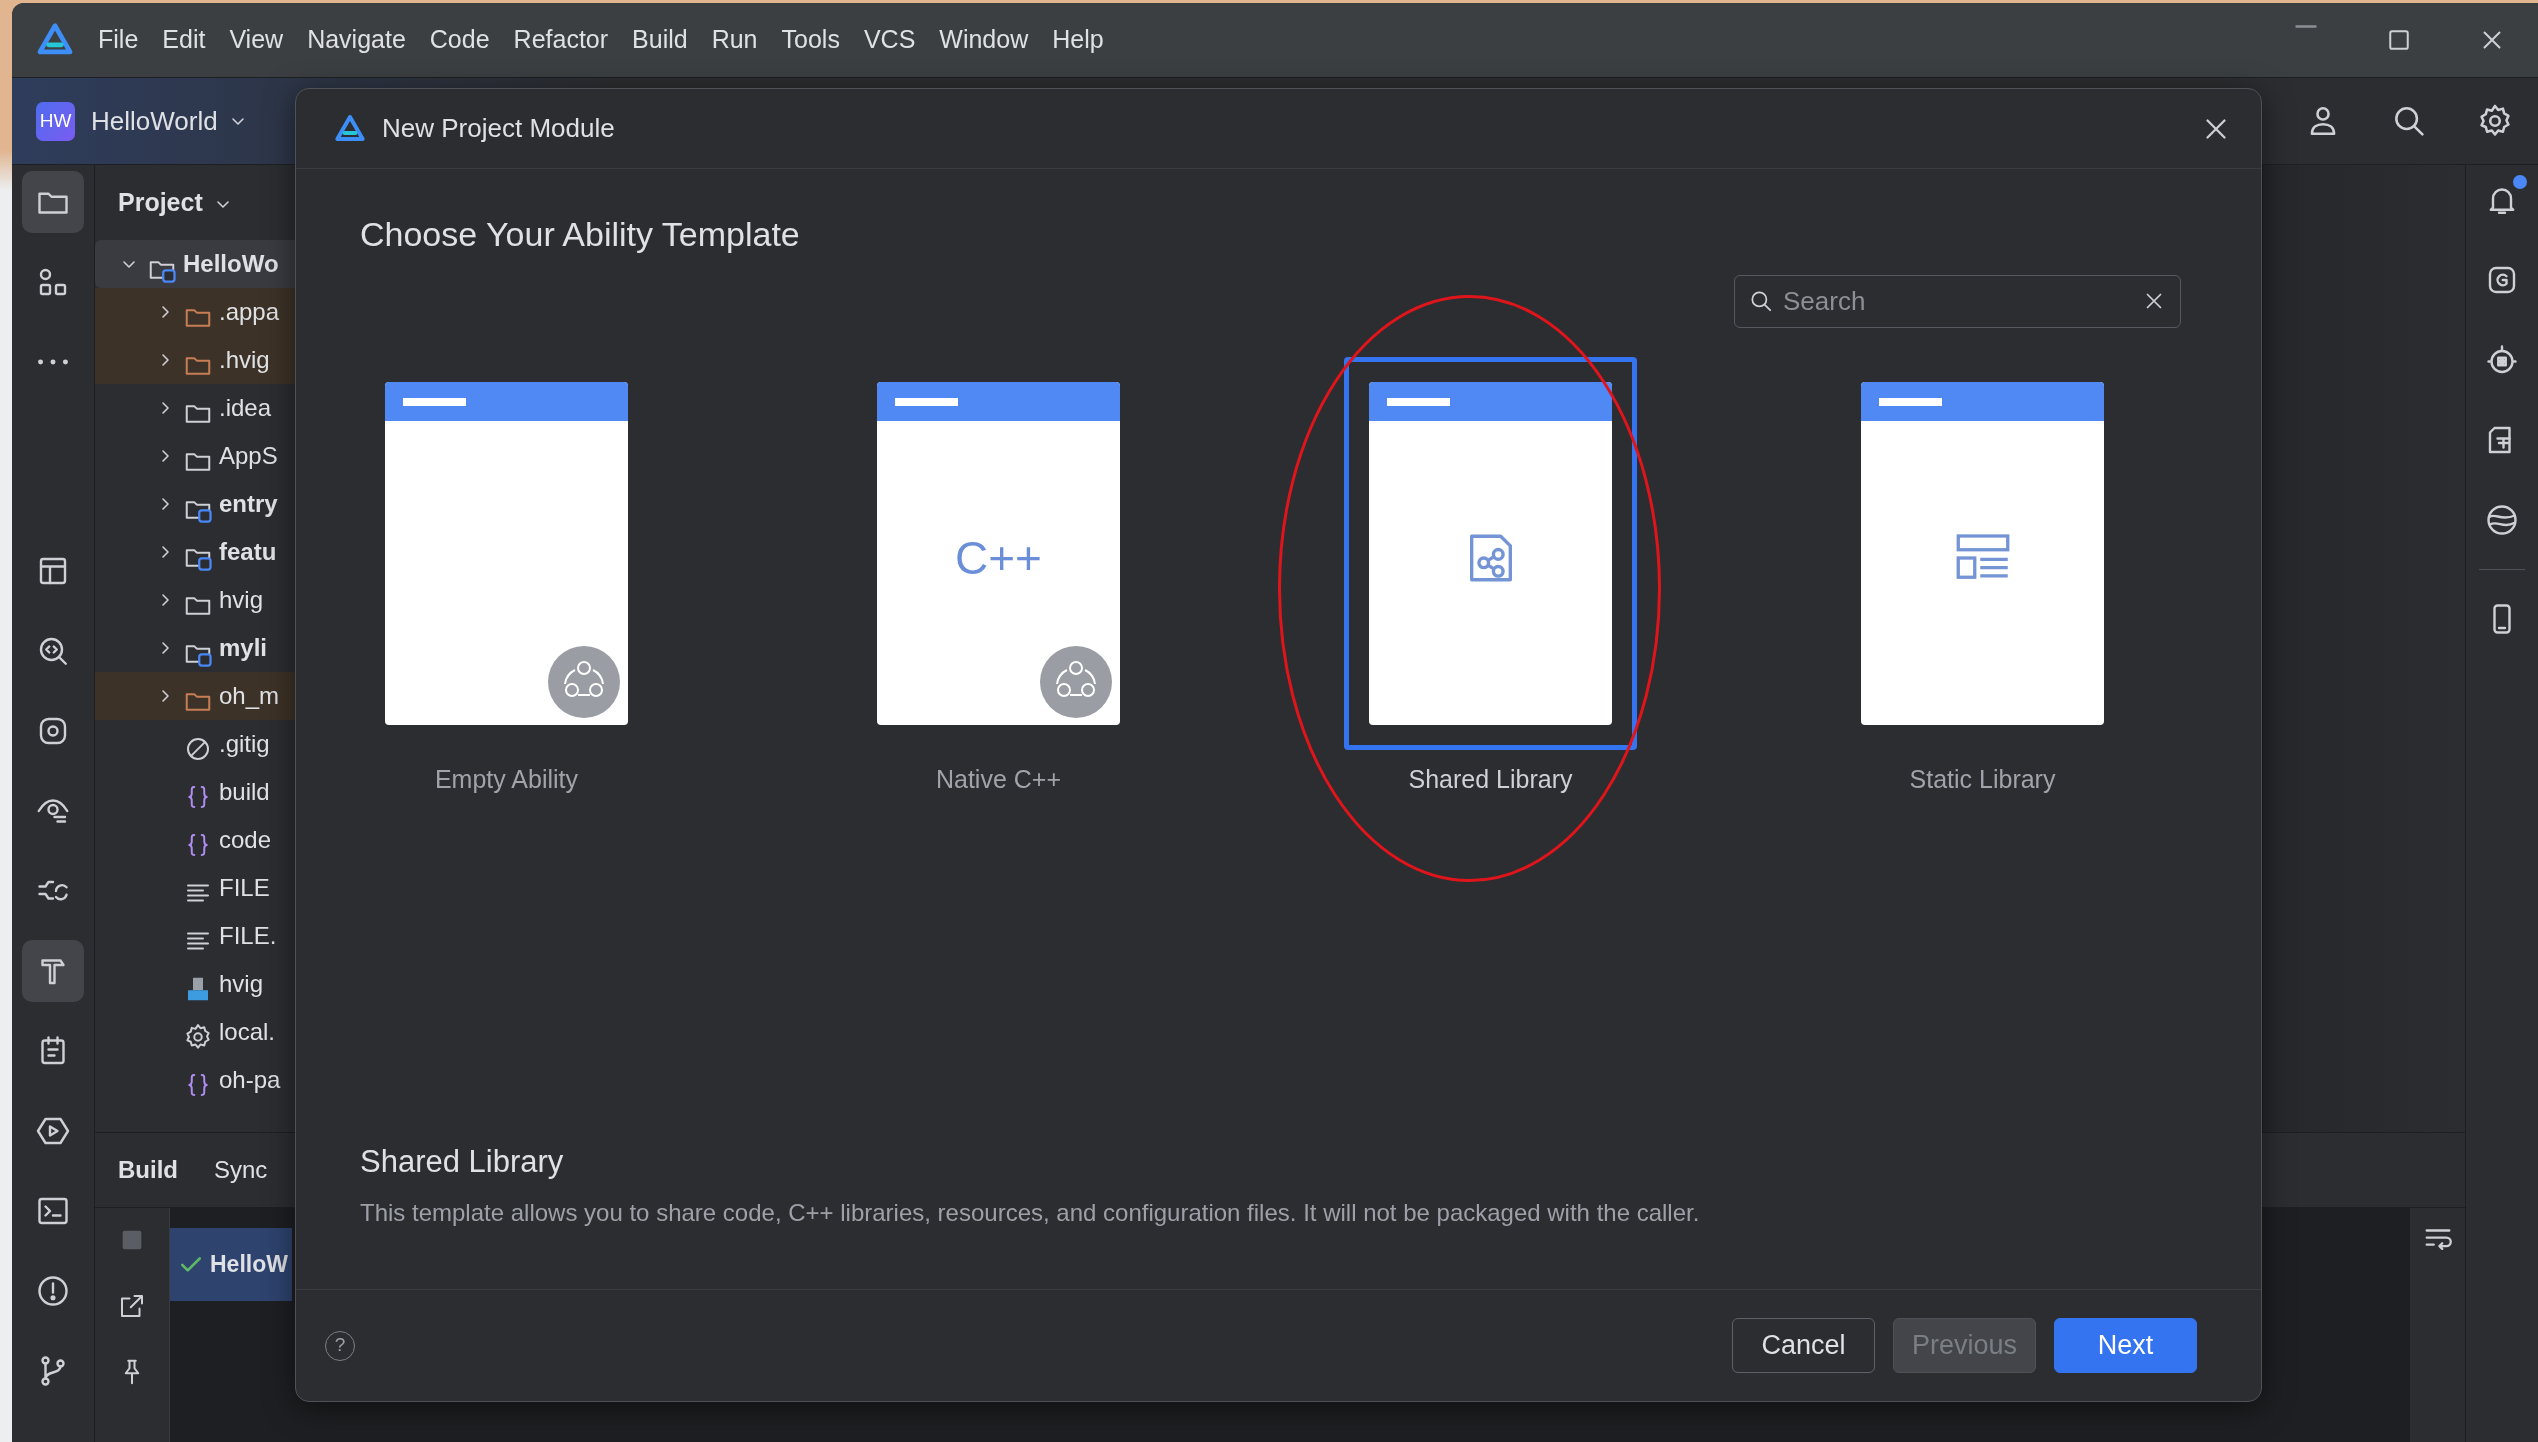 This screenshot has height=1442, width=2538. What do you see at coordinates (247, 1032) in the screenshot?
I see `tree-item-label: local.` at bounding box center [247, 1032].